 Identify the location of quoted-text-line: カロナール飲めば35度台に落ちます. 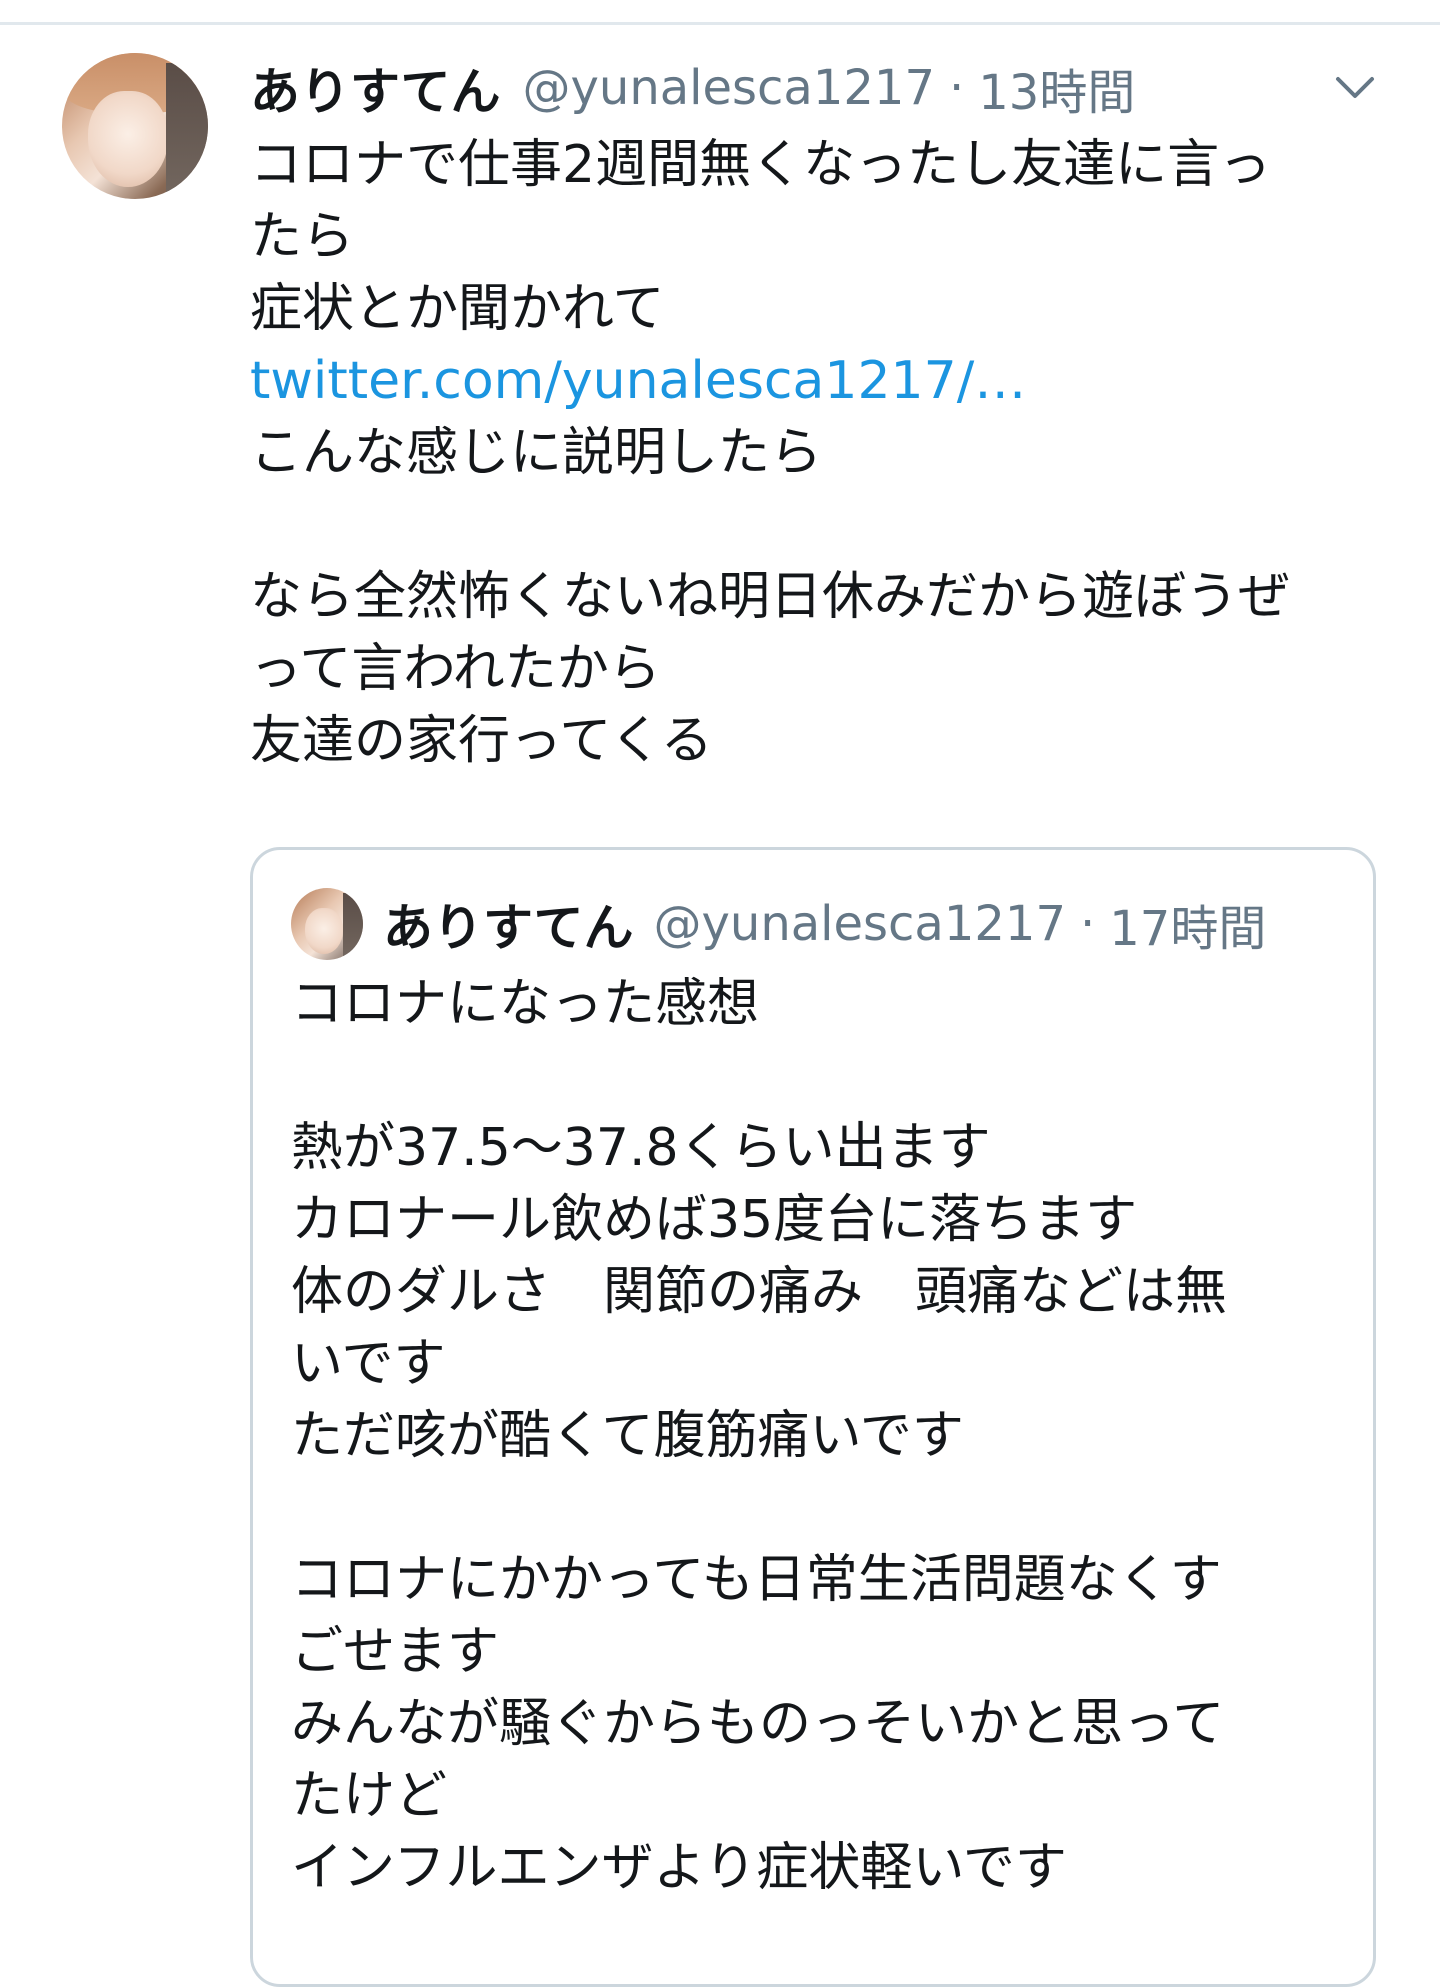
(714, 1220).